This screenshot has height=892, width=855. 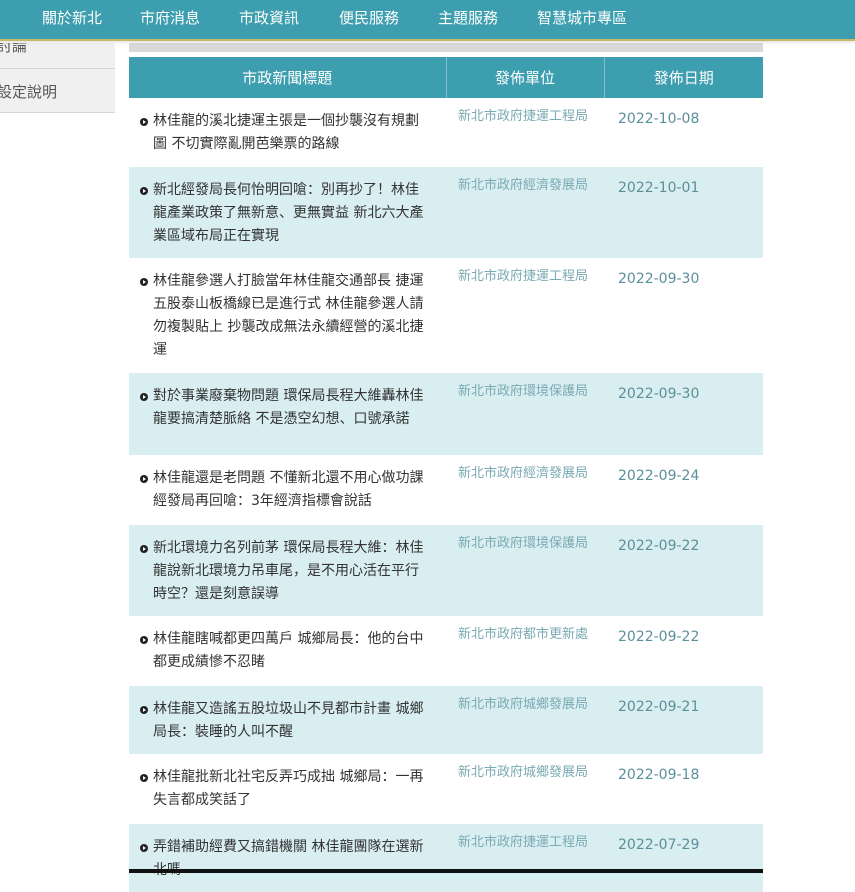 I want to click on news-title-text: 對於事業廢棄物問題 環保局長程大維轟林佳龍要搞清楚脈絡 不是憑空幻想、口號承諾, so click(x=288, y=407).